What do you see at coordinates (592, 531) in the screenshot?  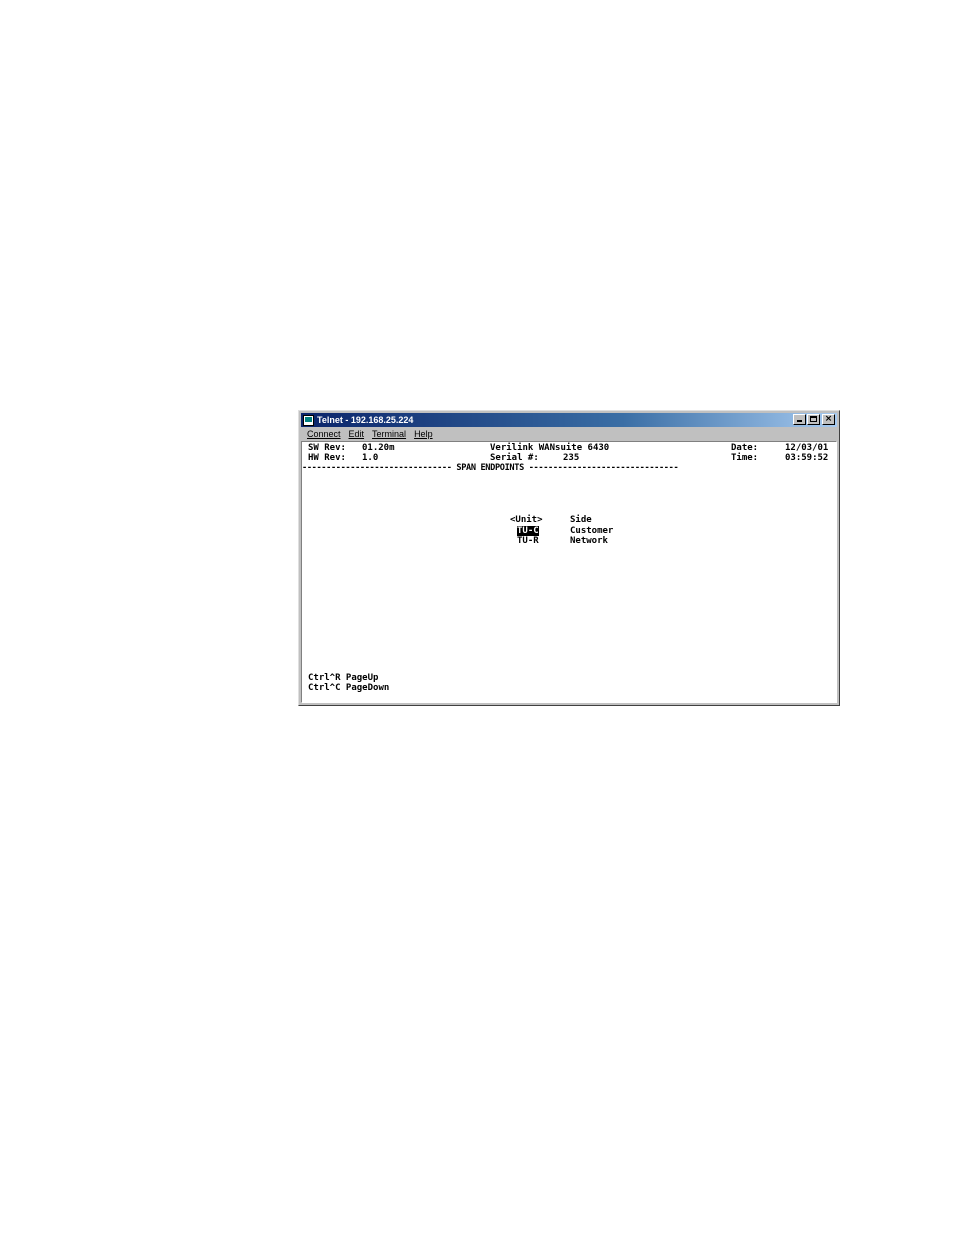 I see `side-customer: Customer` at bounding box center [592, 531].